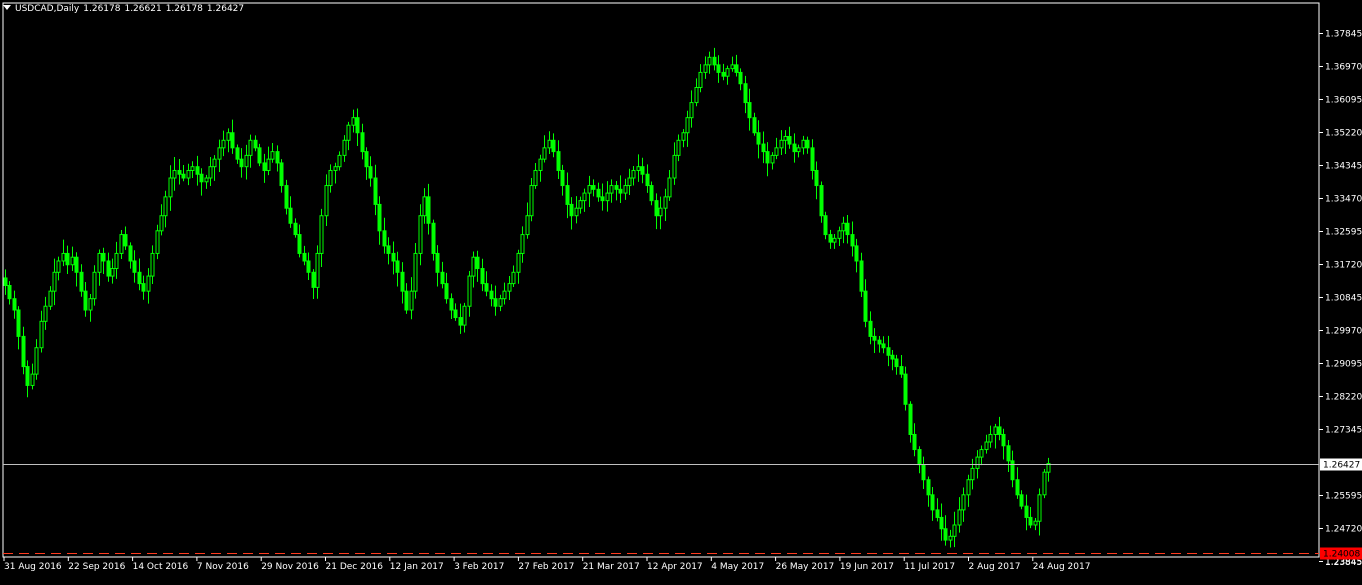  Describe the element at coordinates (143, 9) in the screenshot. I see `high-value: 1.26621` at that location.